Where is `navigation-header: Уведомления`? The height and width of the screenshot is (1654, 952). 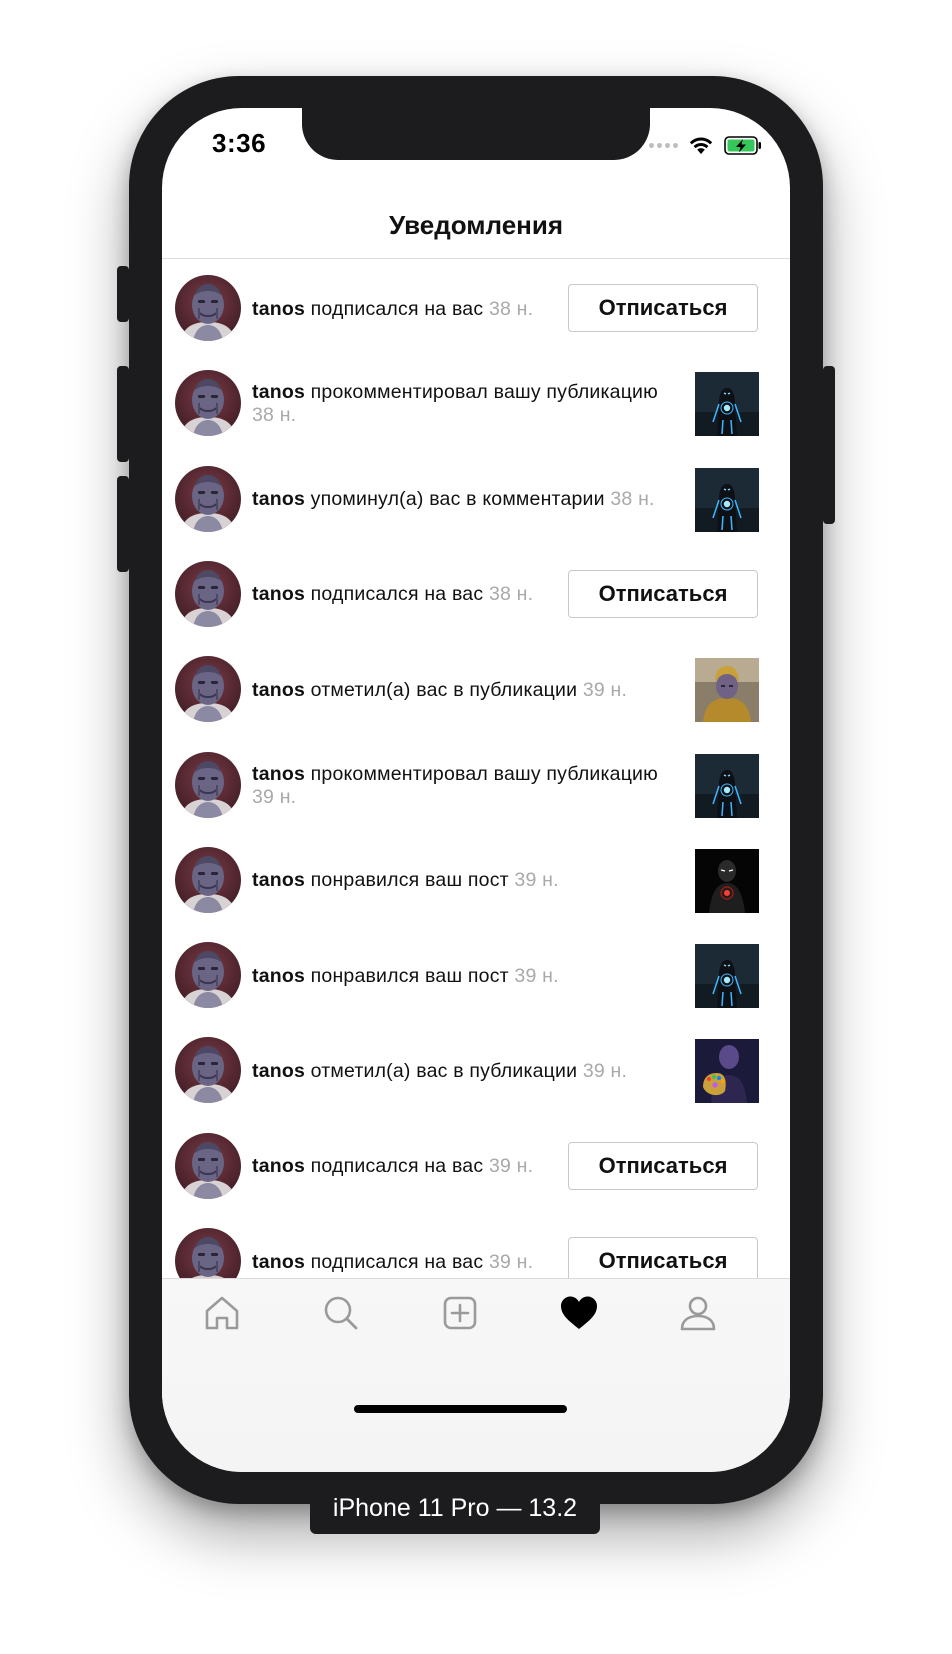 navigation-header: Уведомления is located at coordinates (476, 225).